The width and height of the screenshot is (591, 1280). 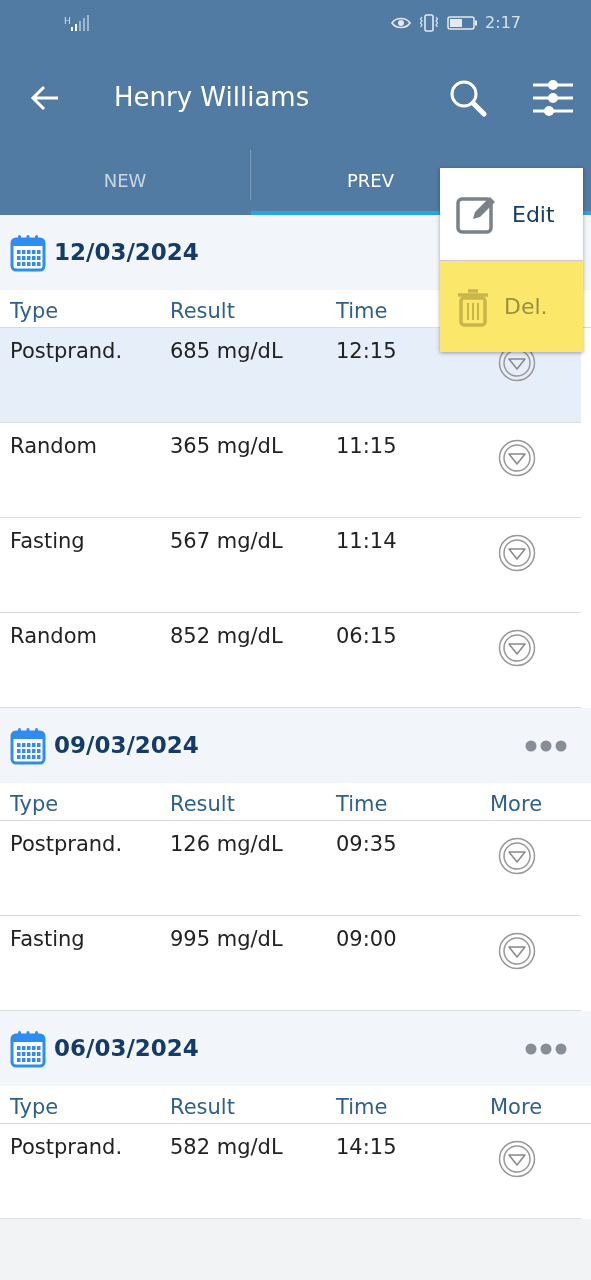 I want to click on reading-row: Fasting 567 mg/dL 11:14, so click(x=290, y=565).